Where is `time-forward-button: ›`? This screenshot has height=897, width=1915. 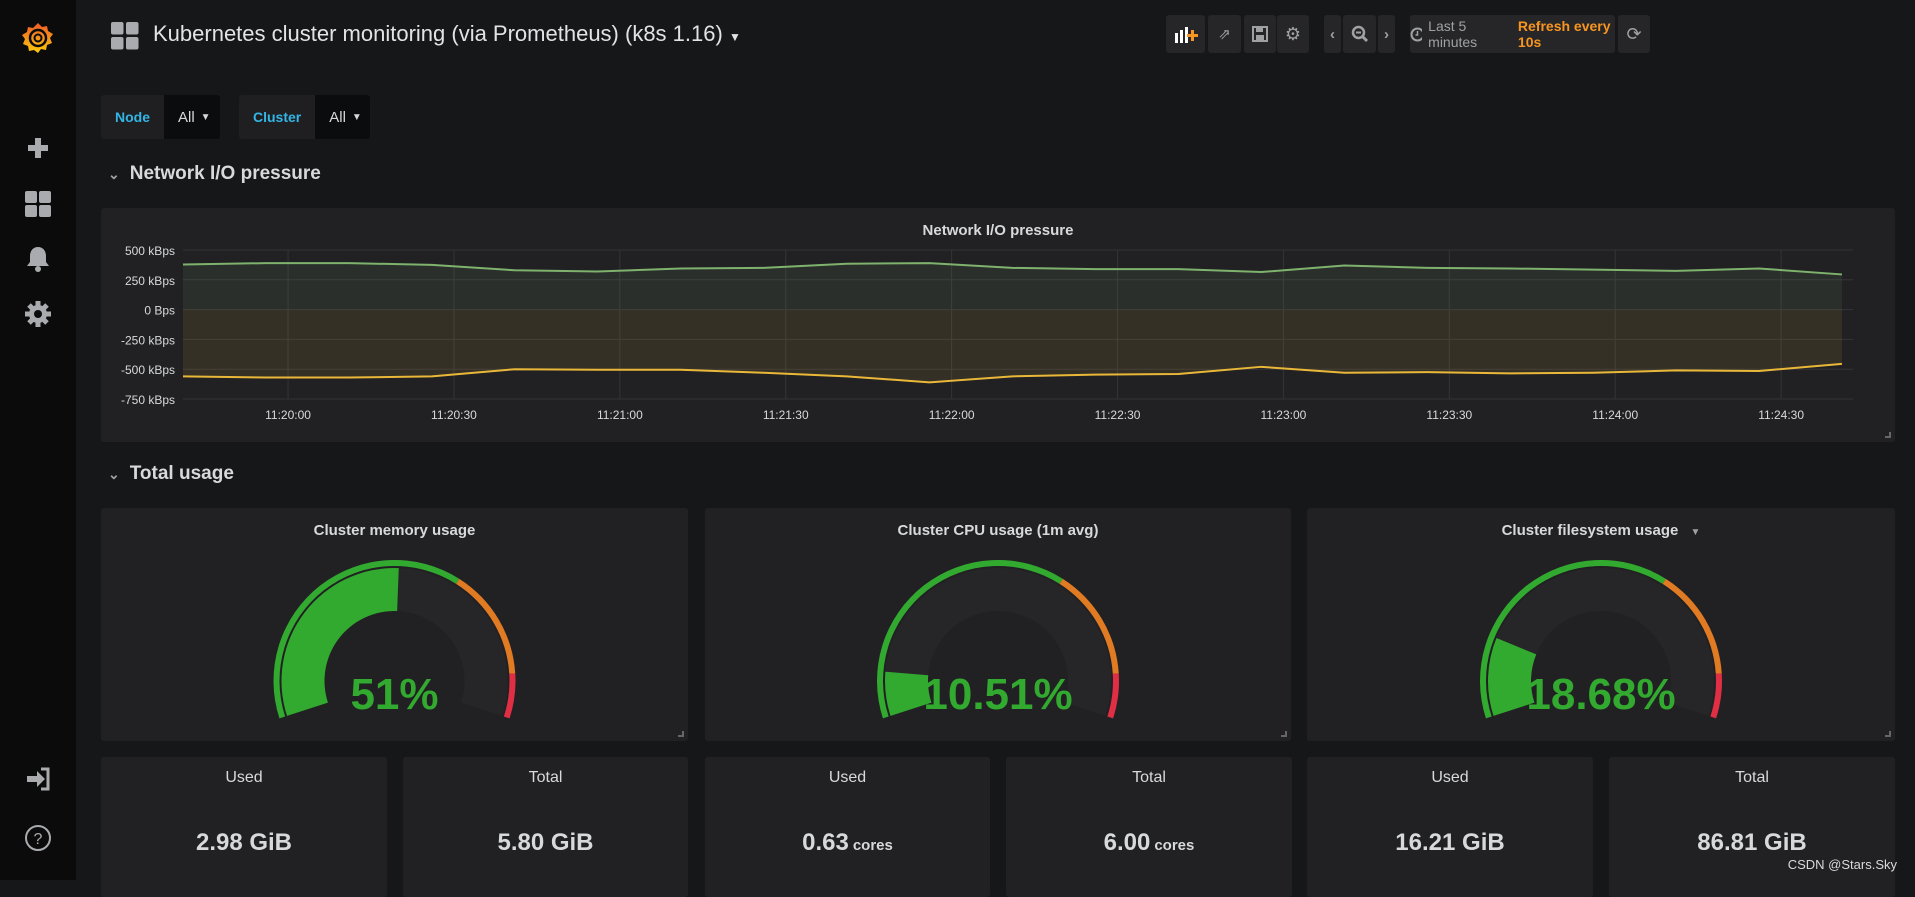 time-forward-button: › is located at coordinates (1386, 34).